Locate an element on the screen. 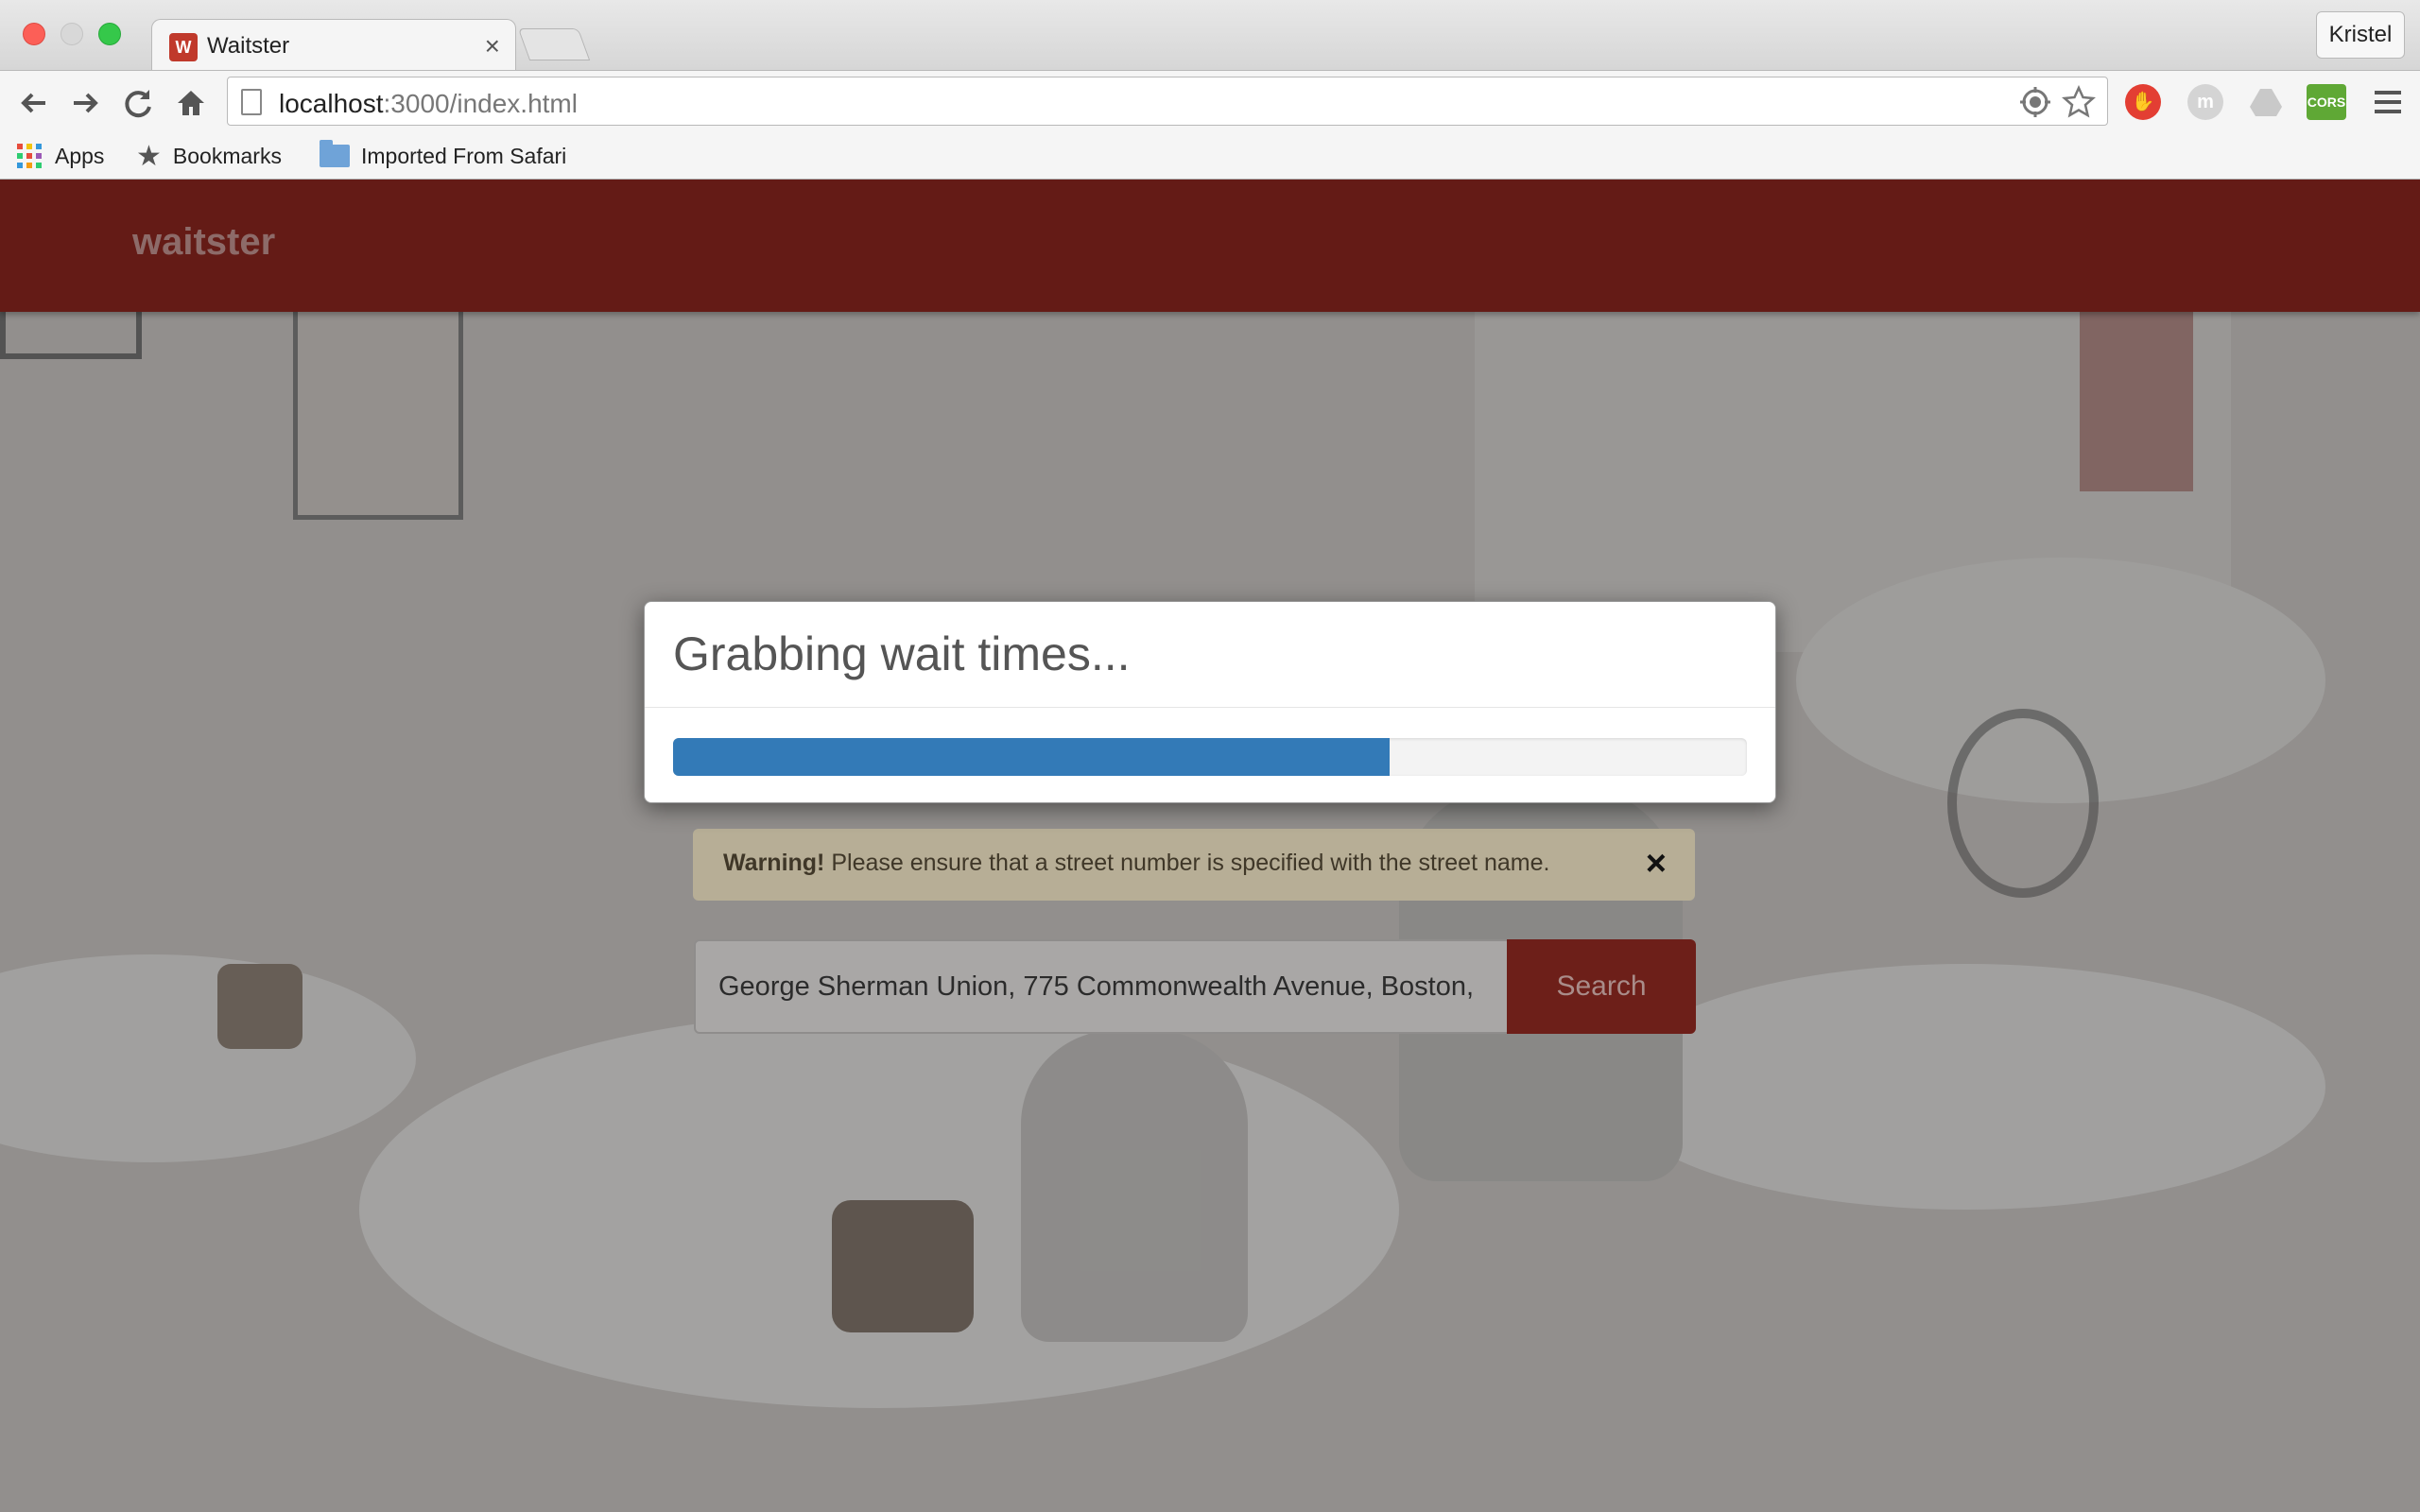 The height and width of the screenshot is (1512, 2420). browser-tabstrip: W Waitster × Kristel is located at coordinates (1210, 36).